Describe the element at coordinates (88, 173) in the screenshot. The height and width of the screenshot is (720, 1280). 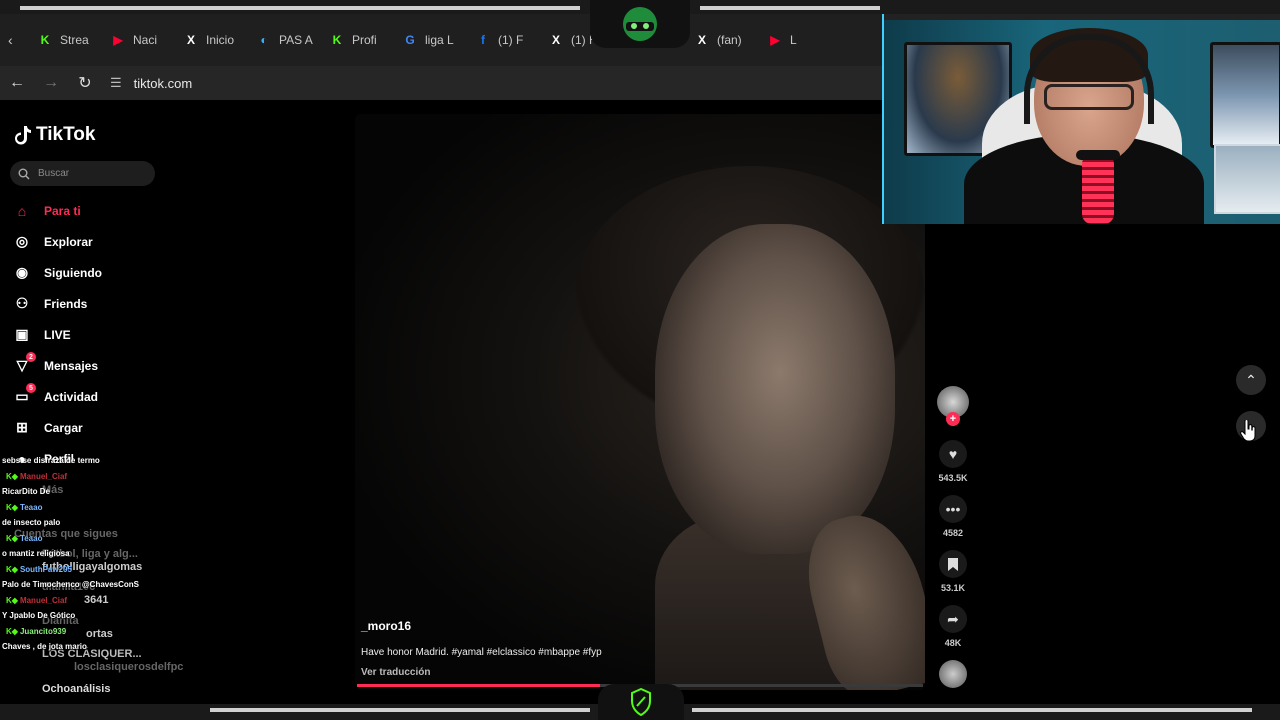
I see `search-input` at that location.